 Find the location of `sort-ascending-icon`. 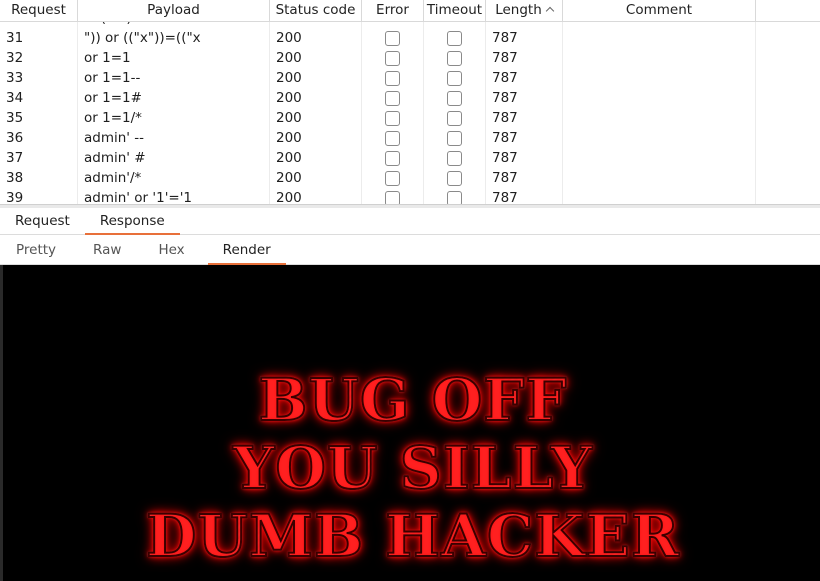

sort-ascending-icon is located at coordinates (550, 11).